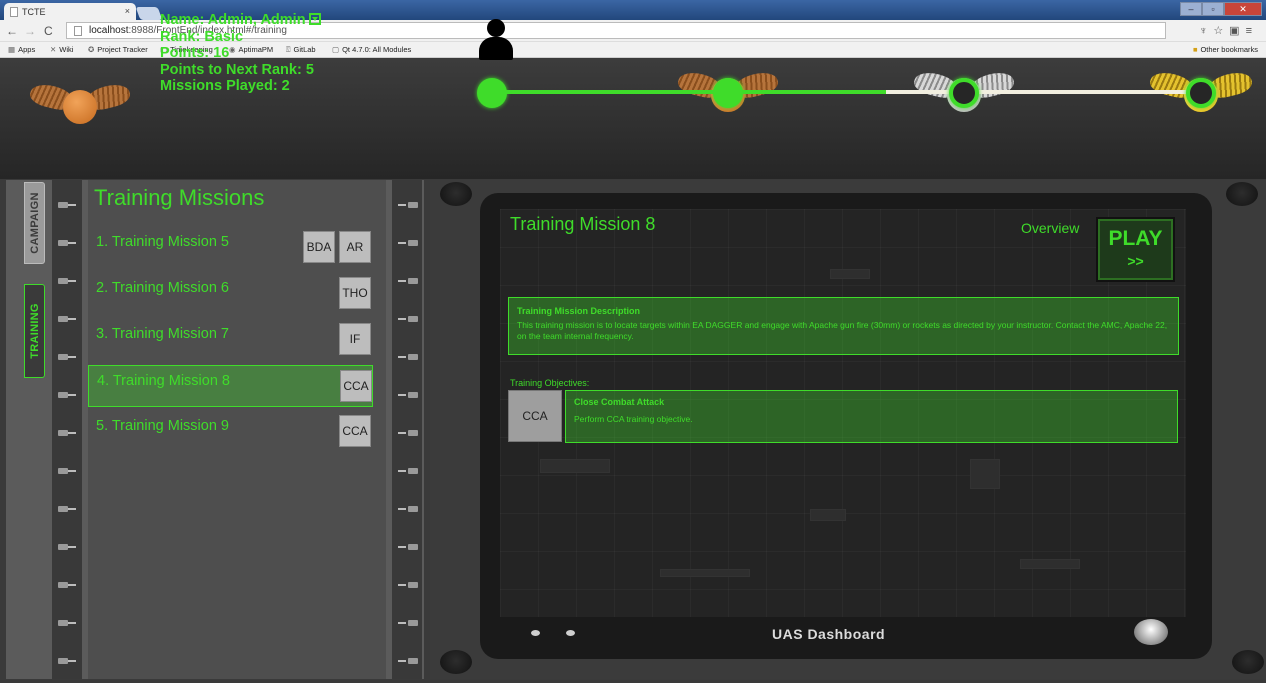  Describe the element at coordinates (355, 247) in the screenshot. I see `mission-tag: AR` at that location.